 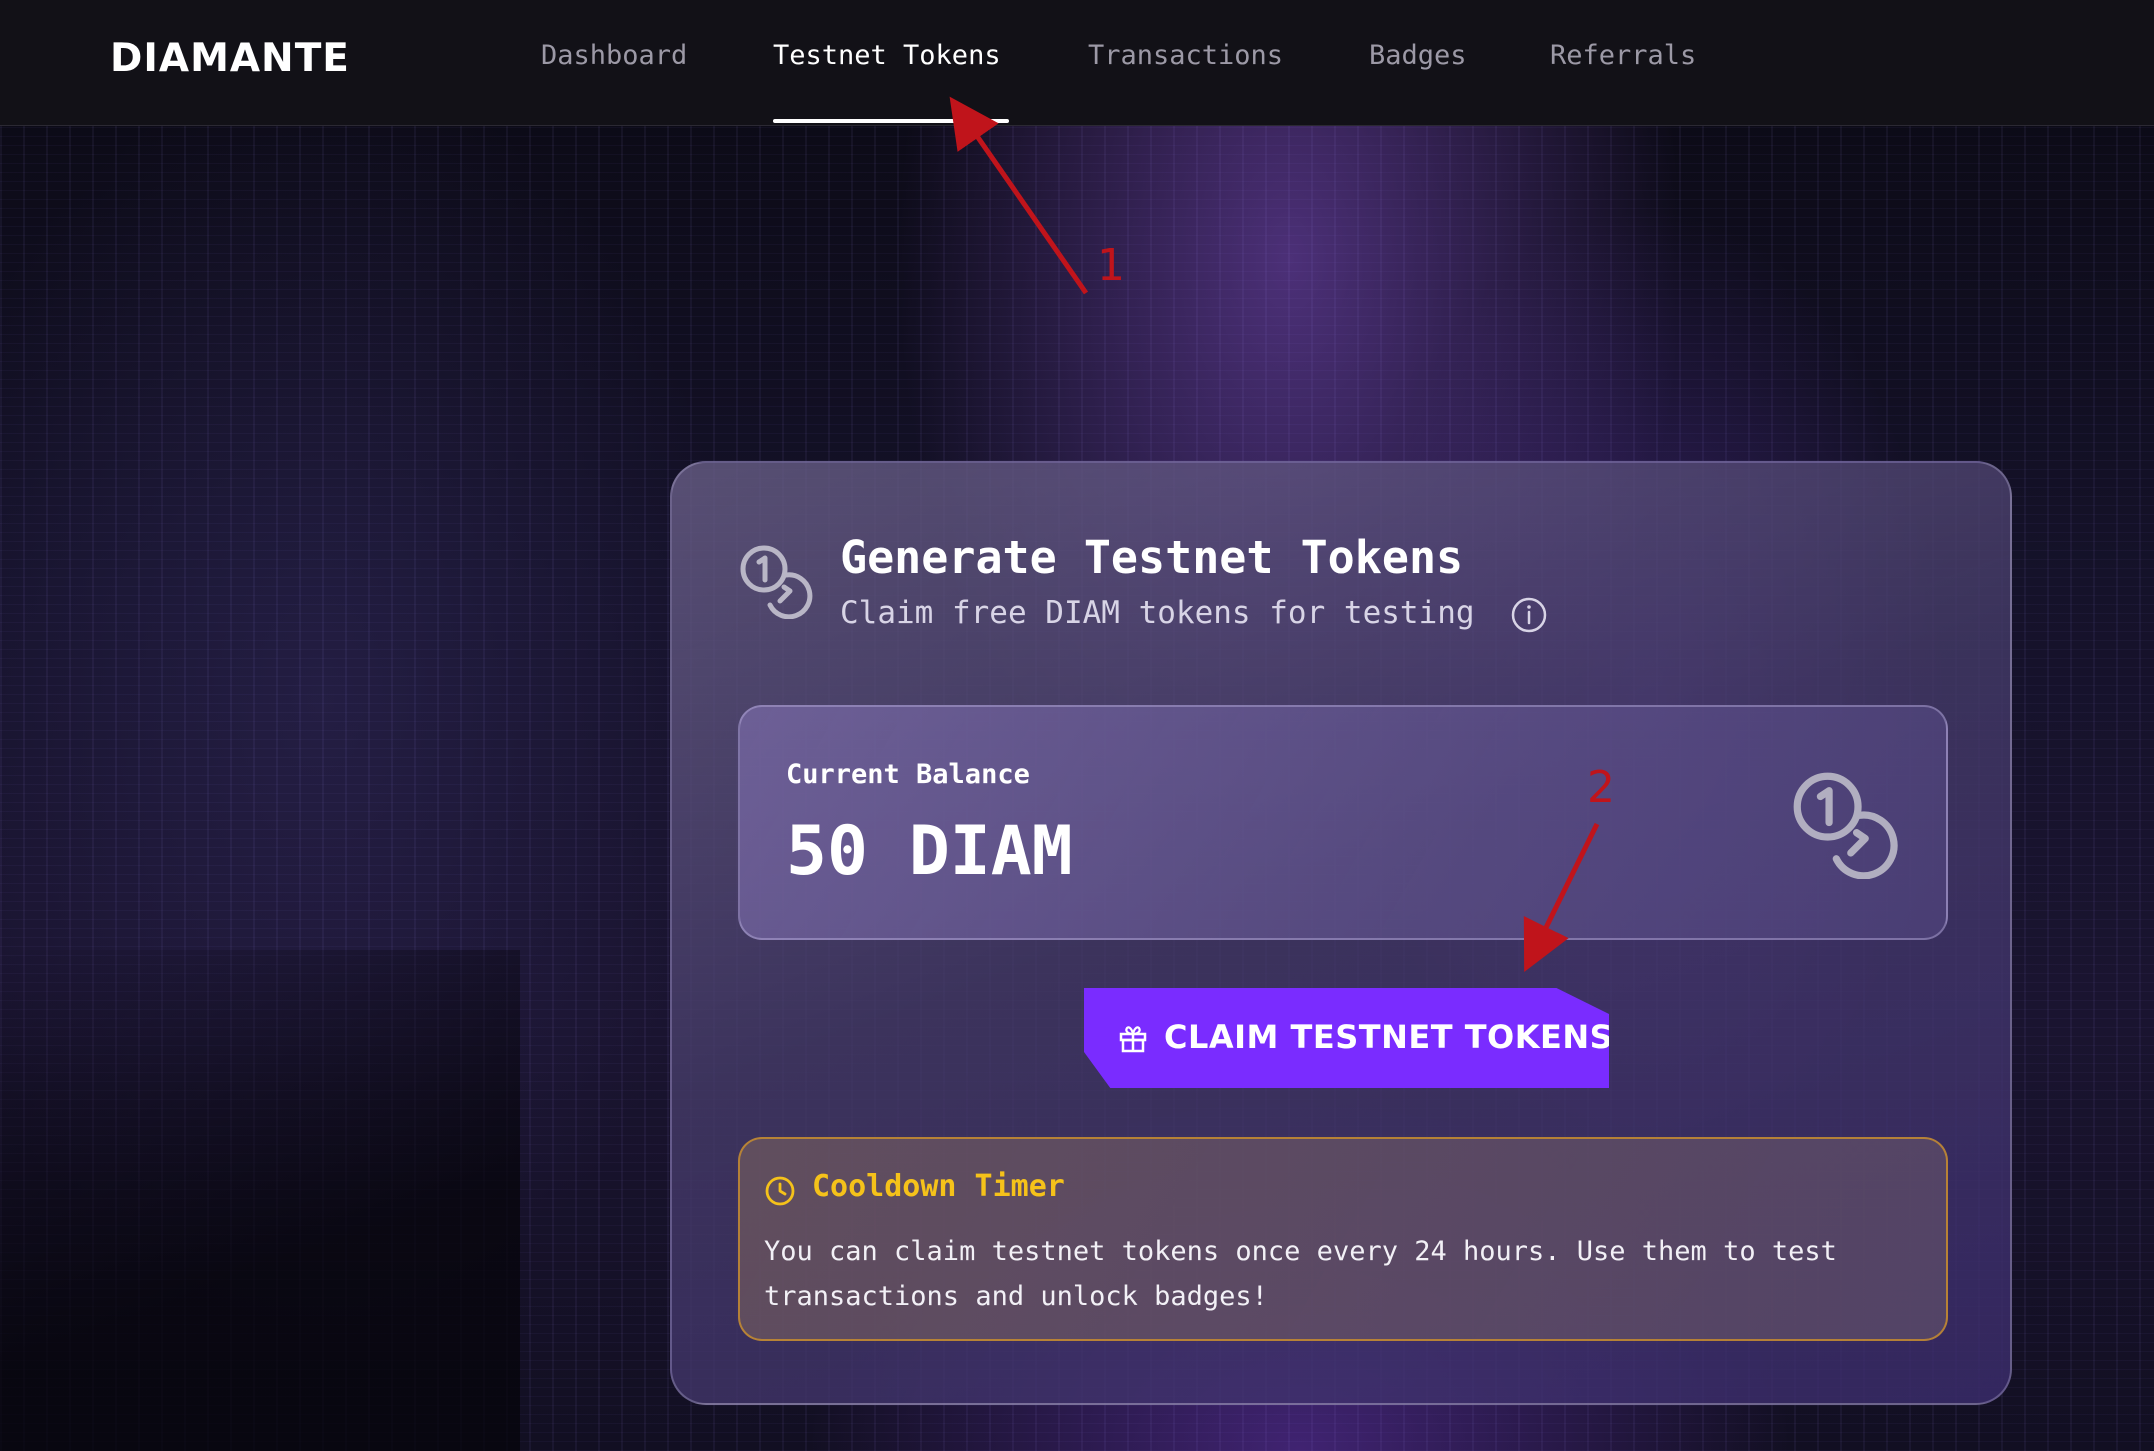 What do you see at coordinates (1111, 265) in the screenshot?
I see `annotation-number-1: 1` at bounding box center [1111, 265].